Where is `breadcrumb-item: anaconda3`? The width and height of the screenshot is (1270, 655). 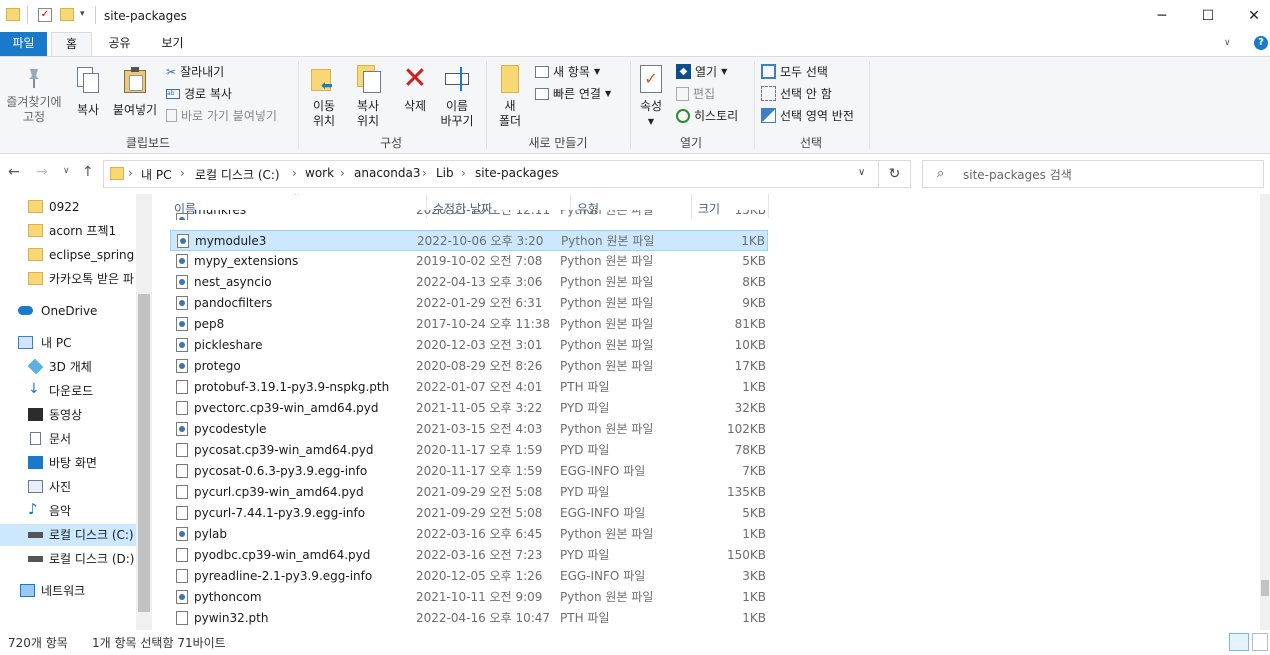 breadcrumb-item: anaconda3 is located at coordinates (387, 173).